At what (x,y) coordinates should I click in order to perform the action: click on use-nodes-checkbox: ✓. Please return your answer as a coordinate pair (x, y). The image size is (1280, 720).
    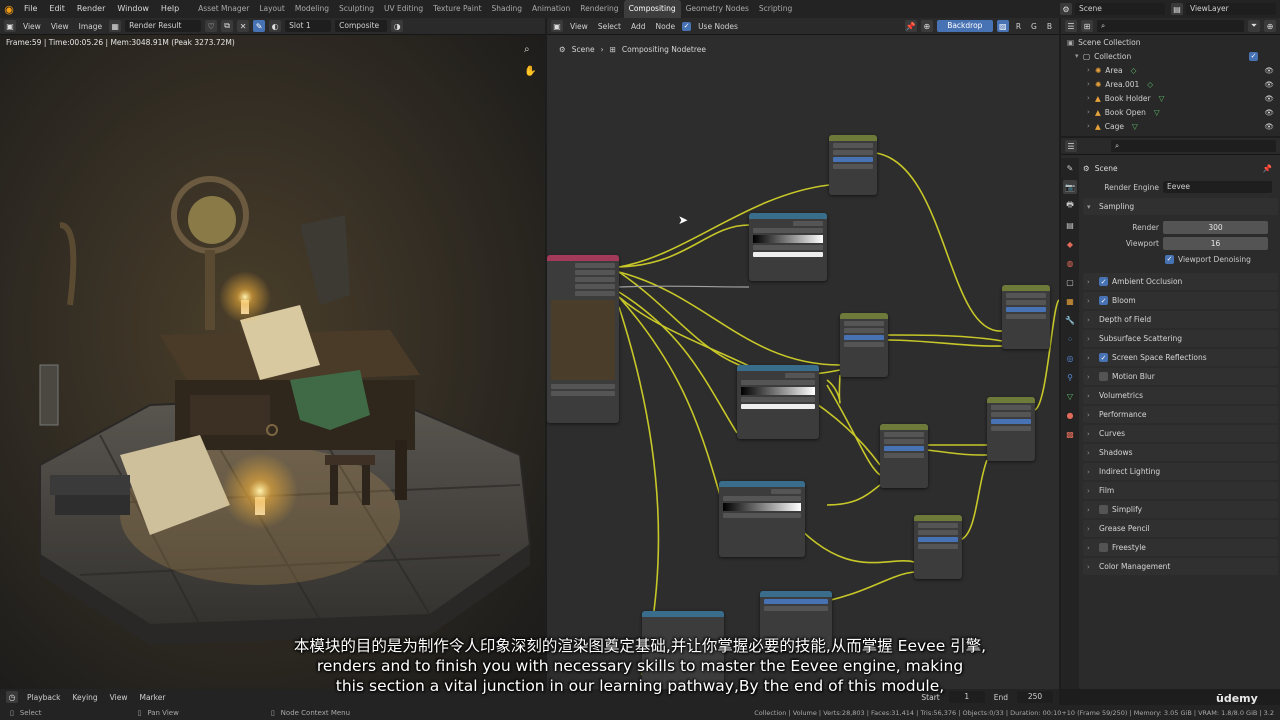
    Looking at the image, I should click on (687, 26).